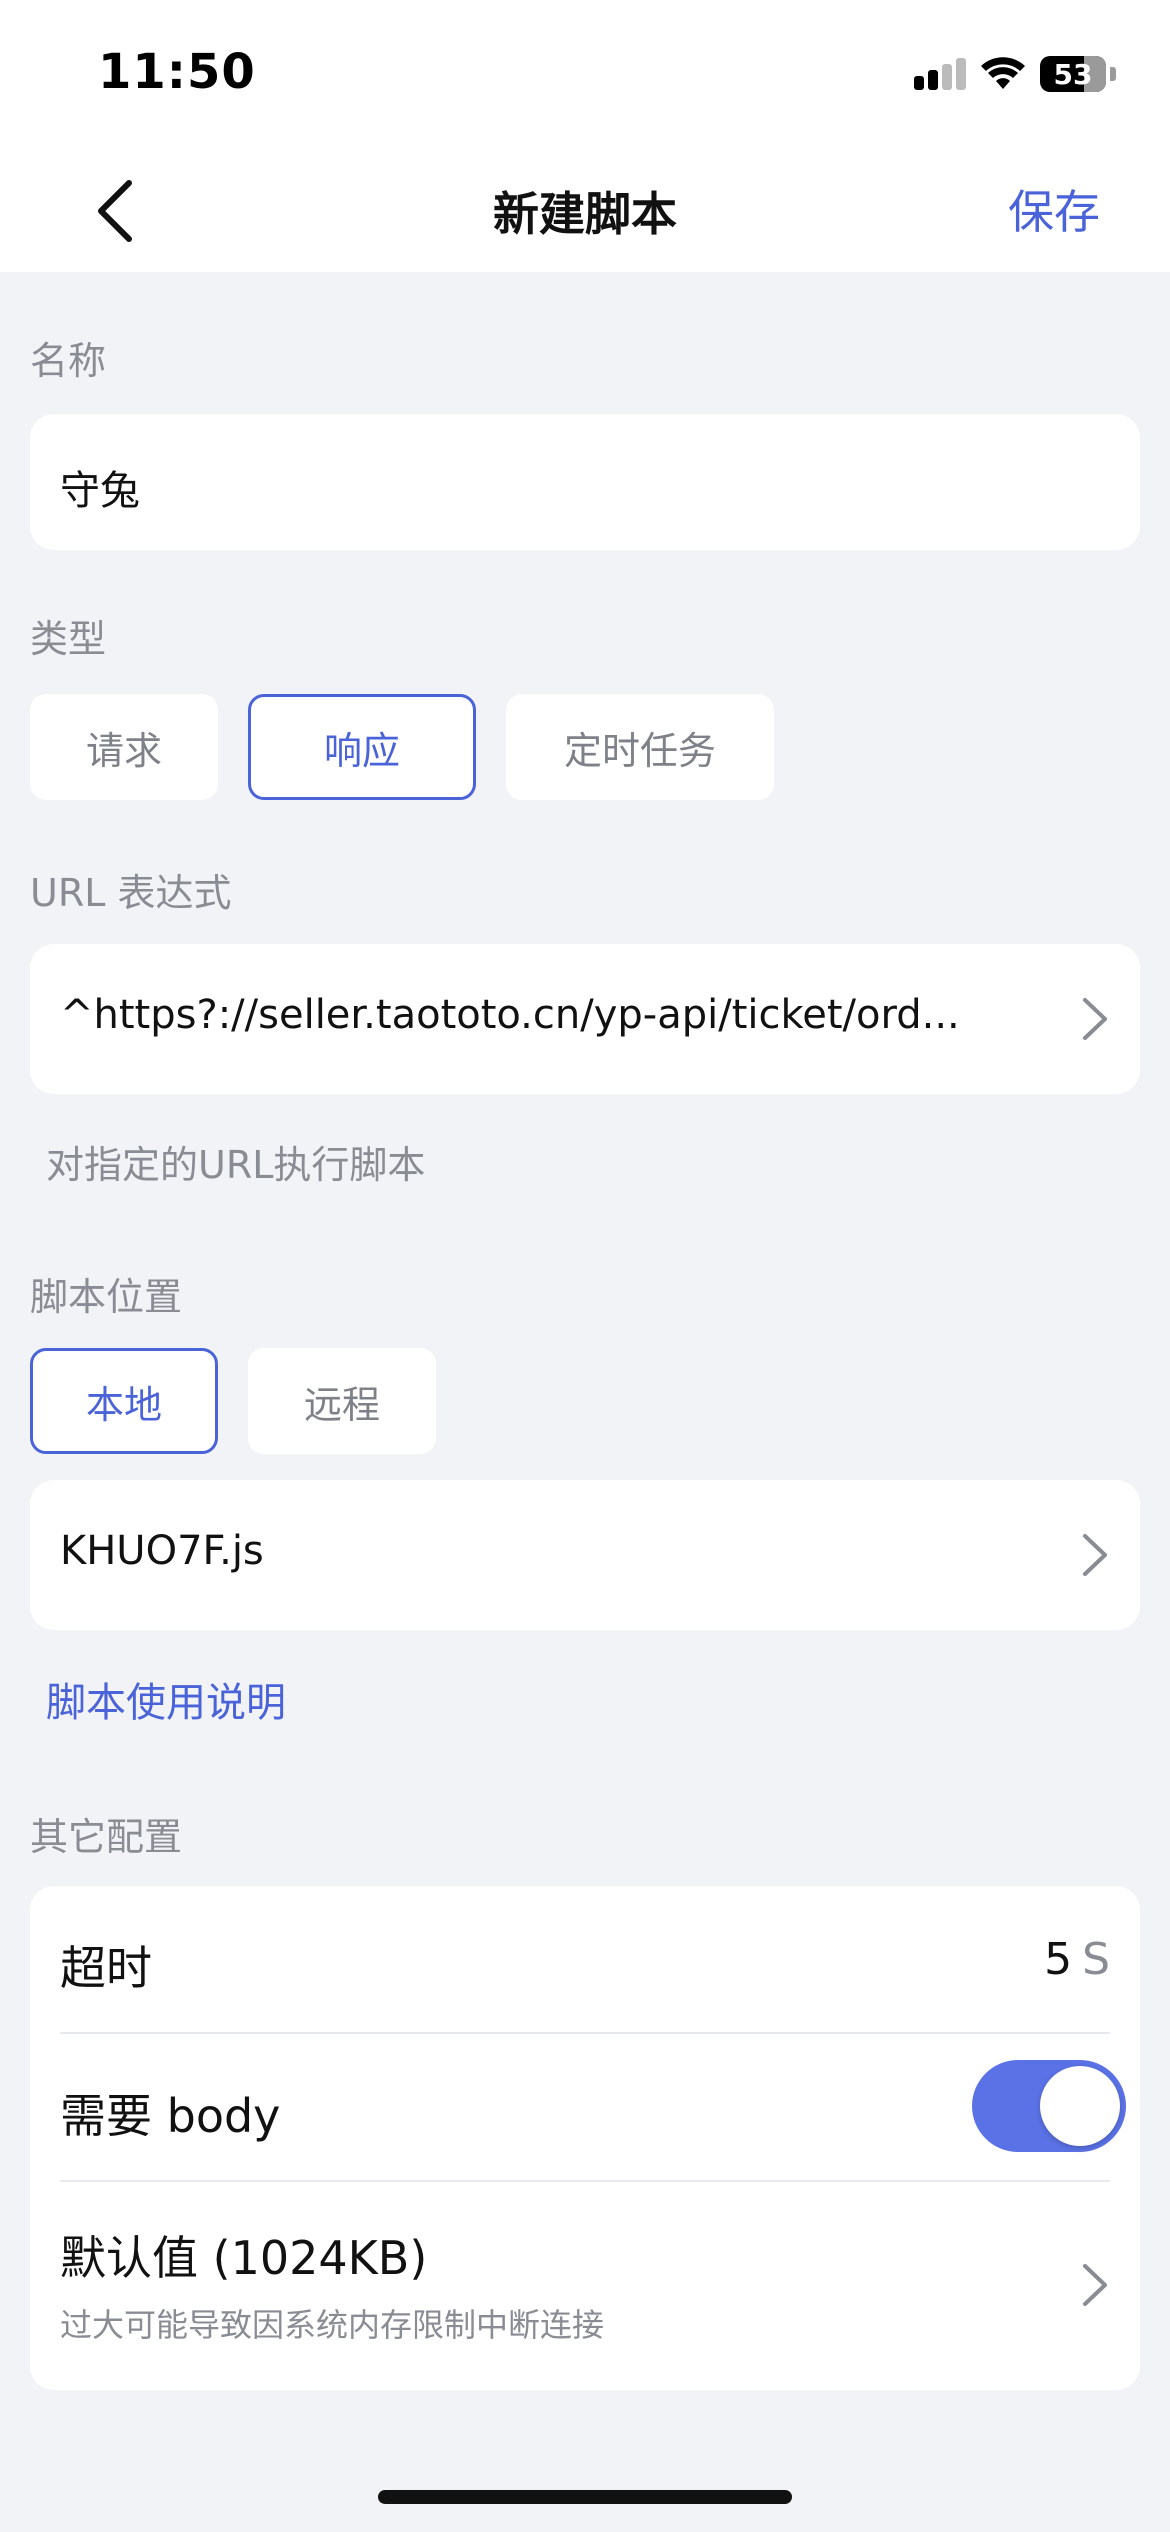  Describe the element at coordinates (332, 2325) in the screenshot. I see `default-value-subtitle: 过大可能导致因系统内存限制中断连接` at that location.